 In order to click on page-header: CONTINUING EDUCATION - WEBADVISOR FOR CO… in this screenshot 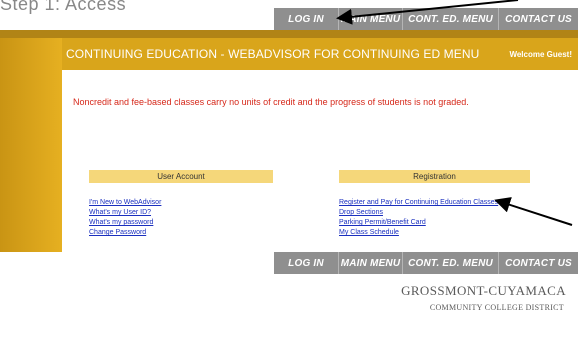, I will do `click(320, 54)`.